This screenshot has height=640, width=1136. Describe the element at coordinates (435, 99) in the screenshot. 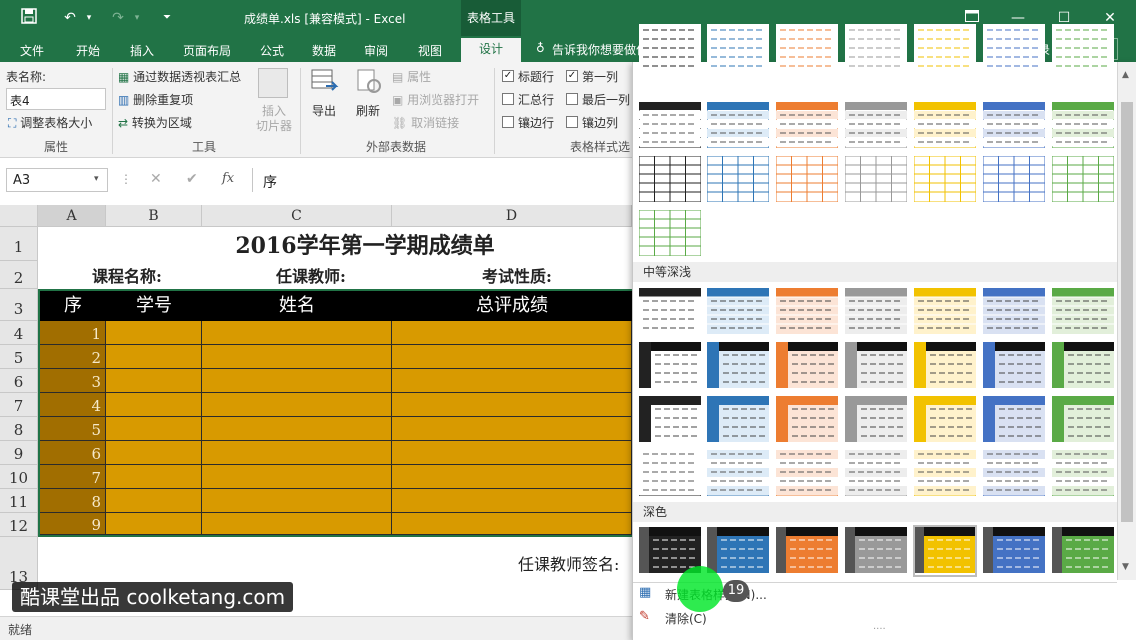

I see `open-in-browser-button: ▣ 用浏览器打开` at that location.